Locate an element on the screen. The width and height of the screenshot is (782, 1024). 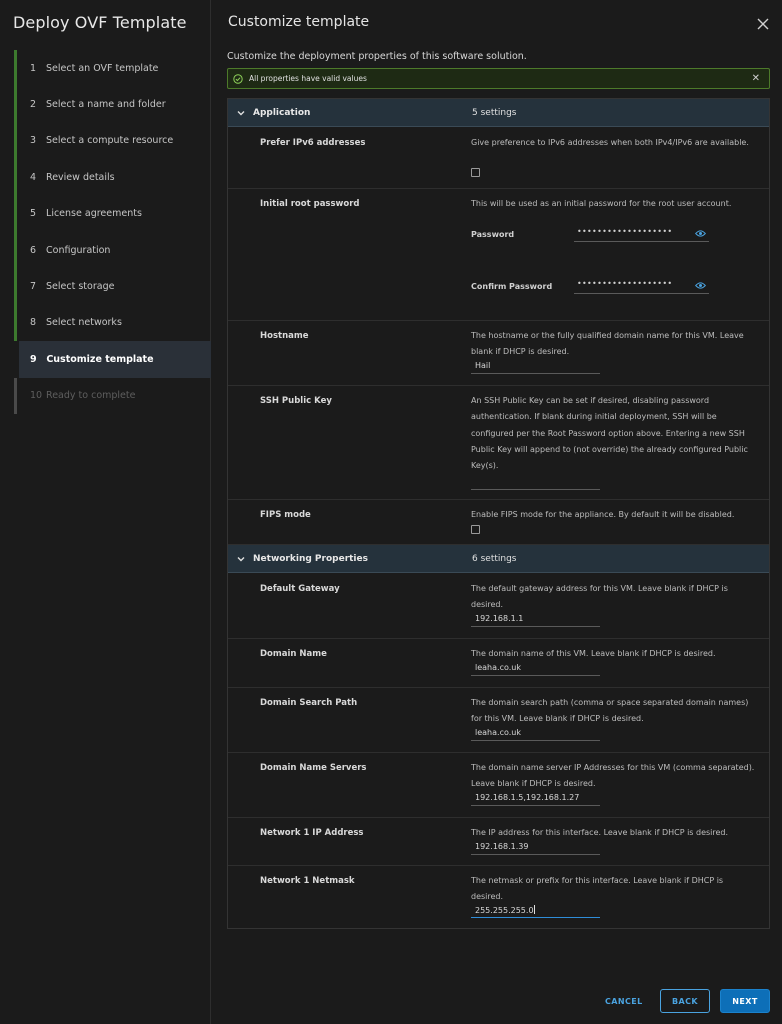
next-button: NEXT is located at coordinates (745, 1001).